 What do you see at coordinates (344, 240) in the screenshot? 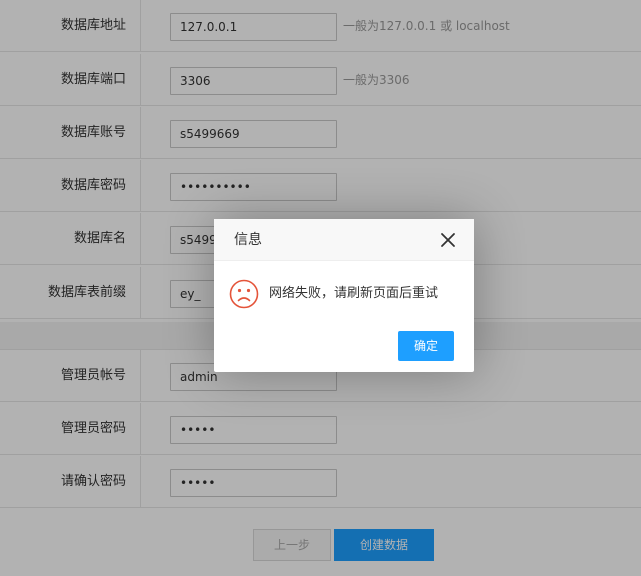
I see `dialog-header: 信息` at bounding box center [344, 240].